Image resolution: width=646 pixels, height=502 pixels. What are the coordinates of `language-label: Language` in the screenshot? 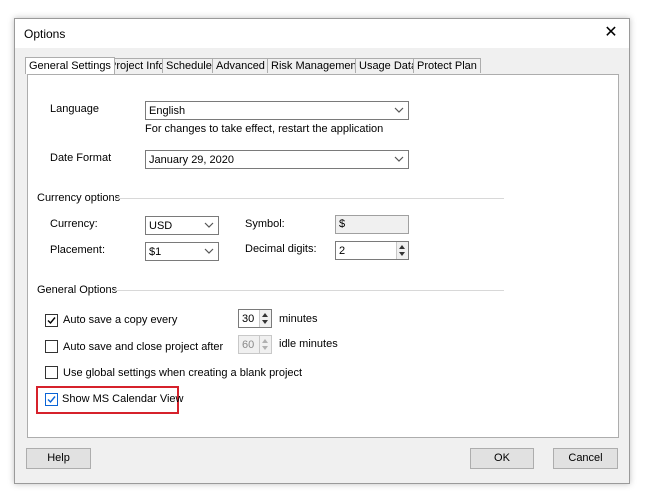 It's located at (74, 109).